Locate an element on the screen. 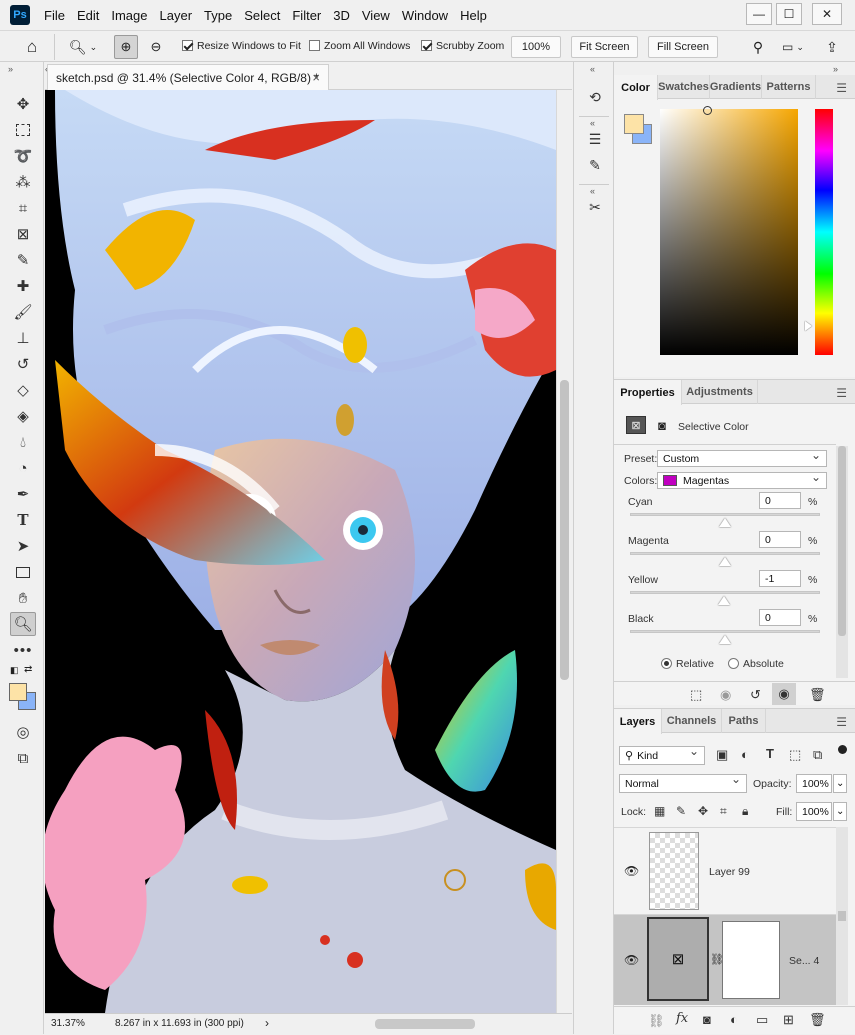  fit-screen-button: Fit Screen is located at coordinates (604, 47).